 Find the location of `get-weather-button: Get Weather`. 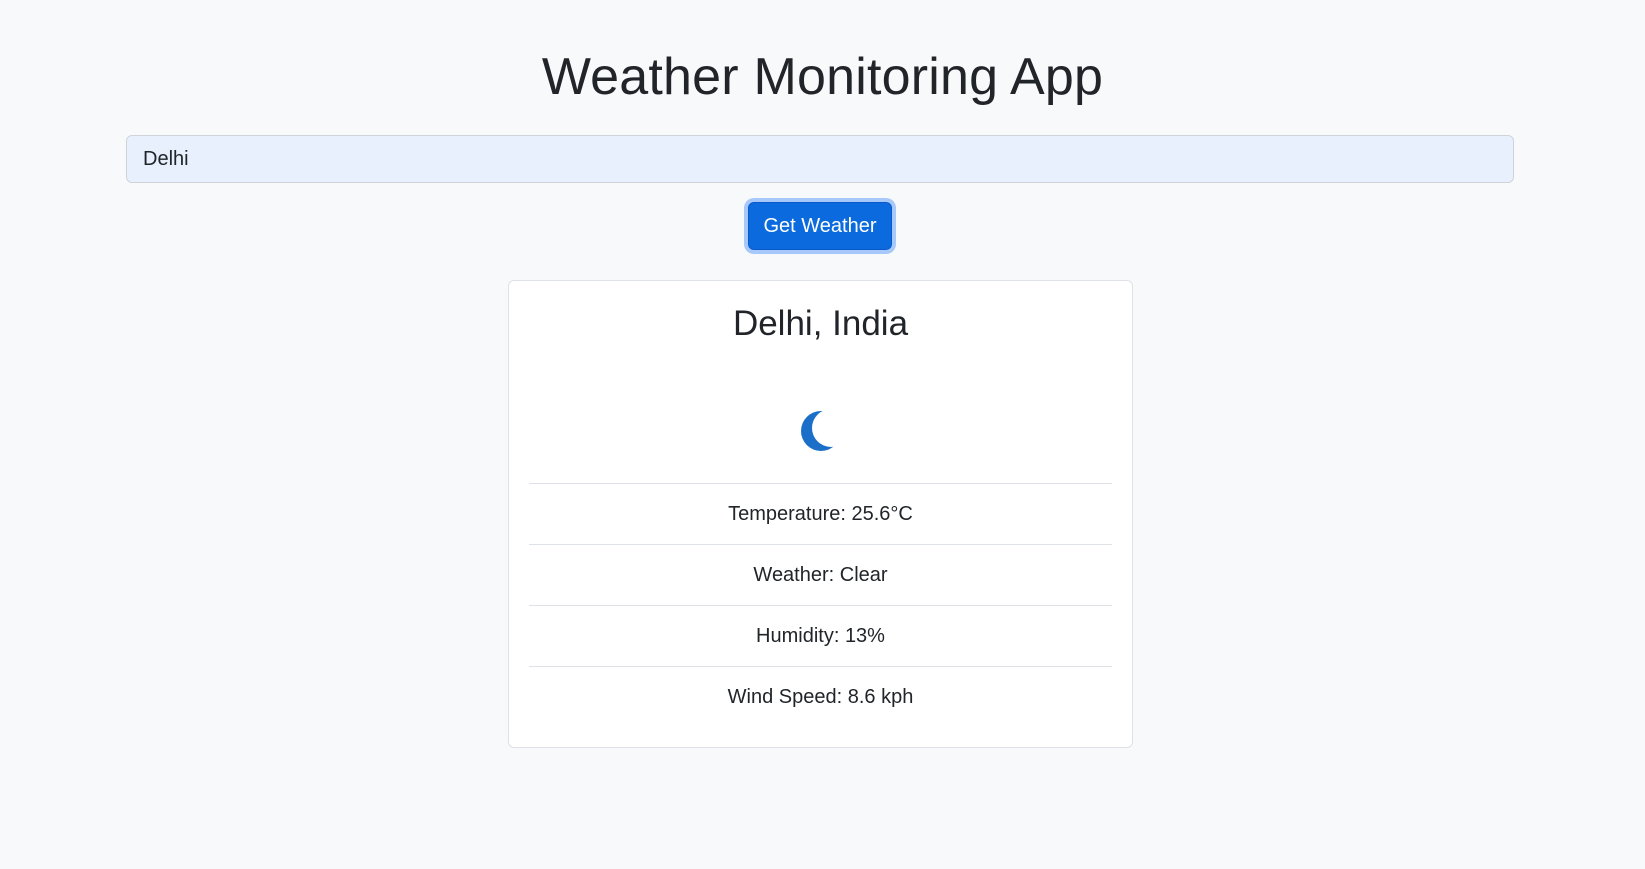

get-weather-button: Get Weather is located at coordinates (820, 226).